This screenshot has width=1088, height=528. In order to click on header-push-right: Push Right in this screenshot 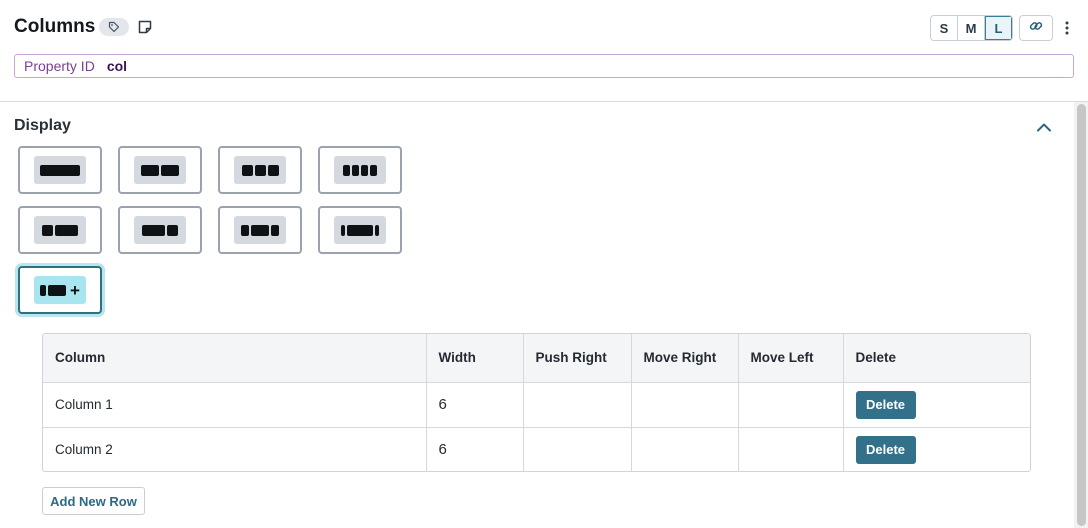, I will do `click(577, 358)`.